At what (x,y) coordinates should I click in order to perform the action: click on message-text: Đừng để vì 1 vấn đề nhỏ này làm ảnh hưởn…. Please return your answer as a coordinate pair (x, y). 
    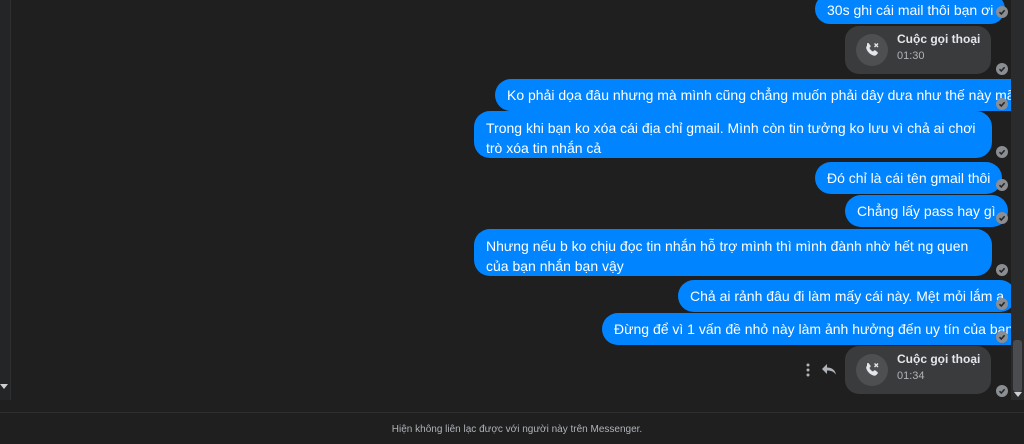
    Looking at the image, I should click on (812, 329).